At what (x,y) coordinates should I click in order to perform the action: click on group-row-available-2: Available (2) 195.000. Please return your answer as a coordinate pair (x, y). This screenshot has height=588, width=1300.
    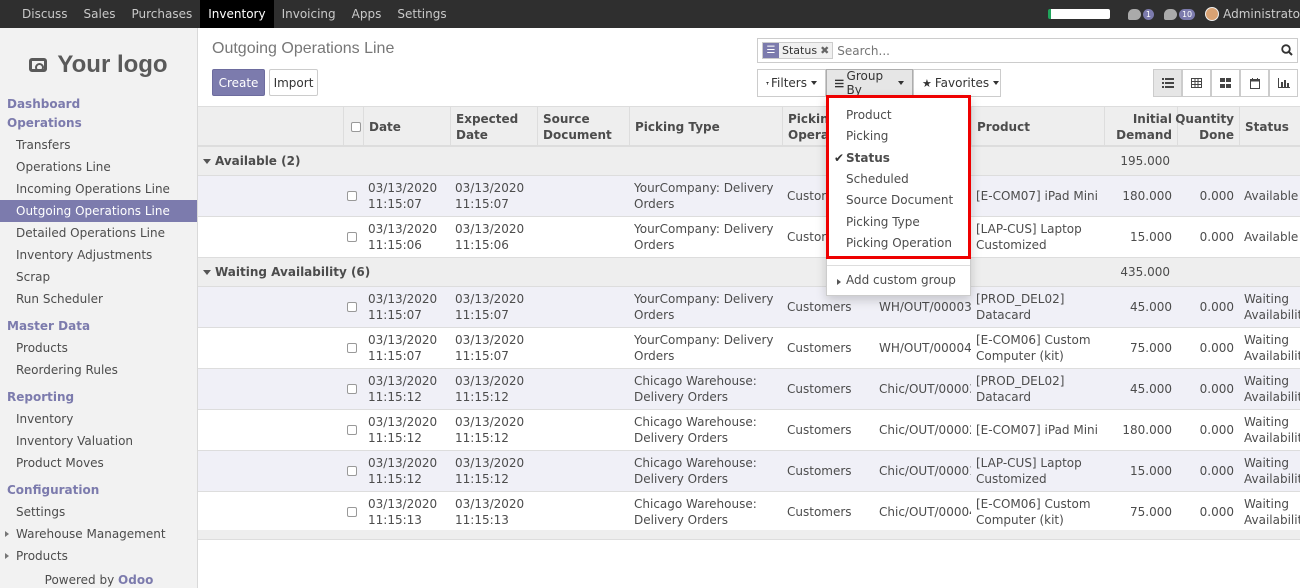
    Looking at the image, I should click on (749, 161).